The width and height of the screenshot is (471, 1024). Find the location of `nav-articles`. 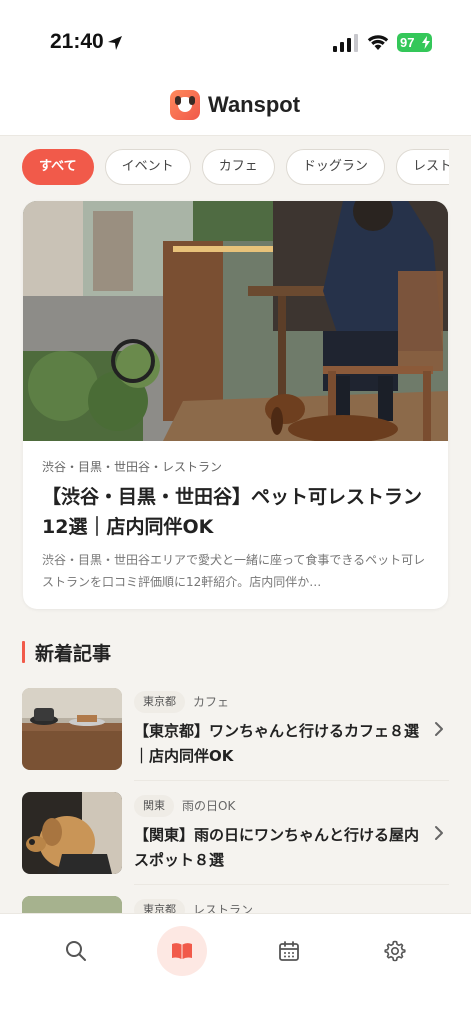

nav-articles is located at coordinates (182, 951).